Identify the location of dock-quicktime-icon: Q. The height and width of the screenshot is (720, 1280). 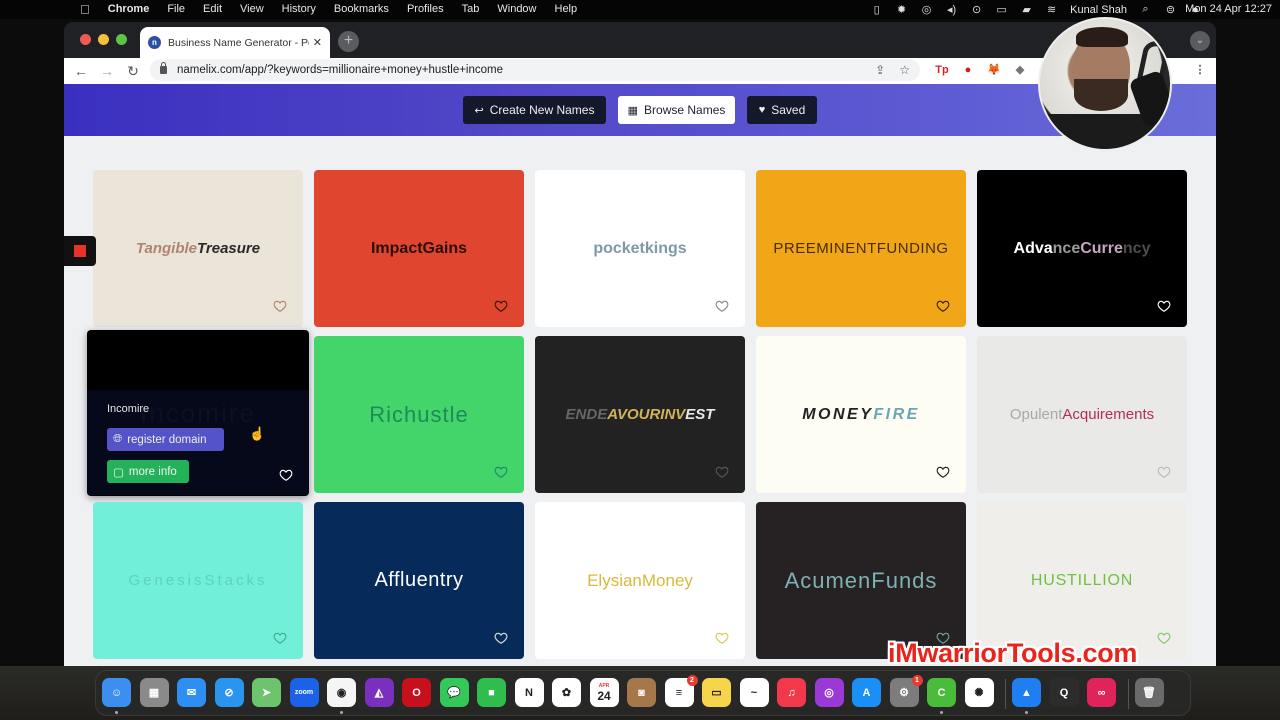
(1064, 692).